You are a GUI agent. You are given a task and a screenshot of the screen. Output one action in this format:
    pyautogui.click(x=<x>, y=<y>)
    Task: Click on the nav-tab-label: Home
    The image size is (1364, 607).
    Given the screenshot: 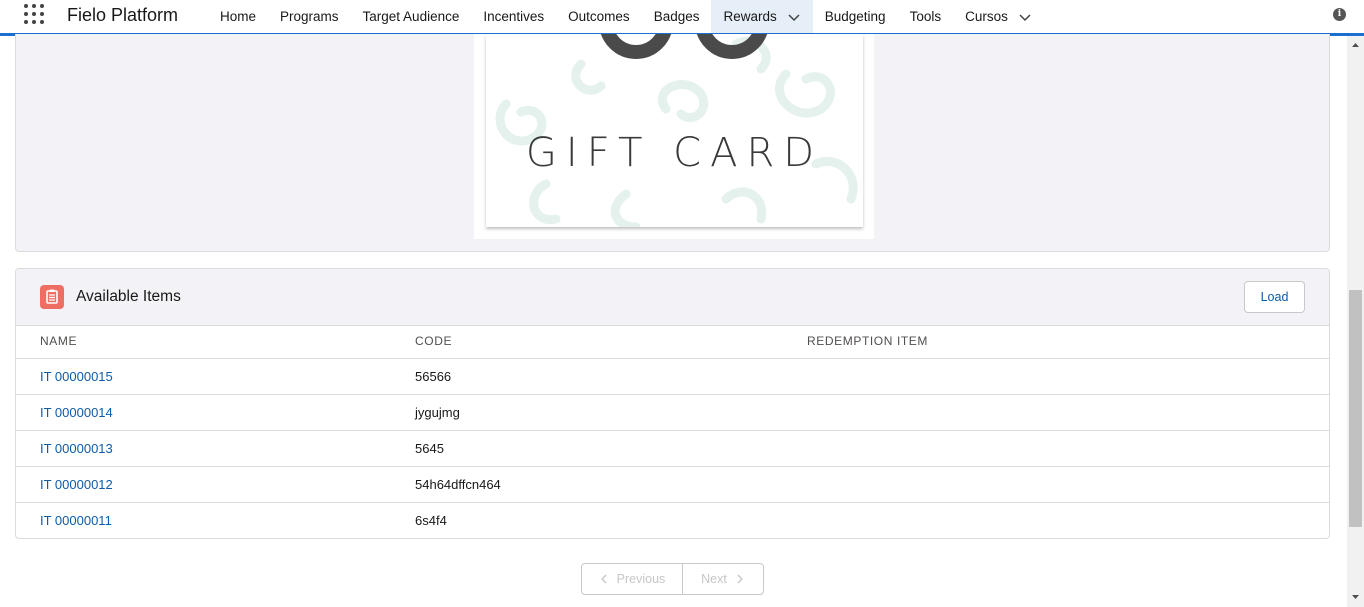 What is the action you would take?
    pyautogui.click(x=238, y=16)
    